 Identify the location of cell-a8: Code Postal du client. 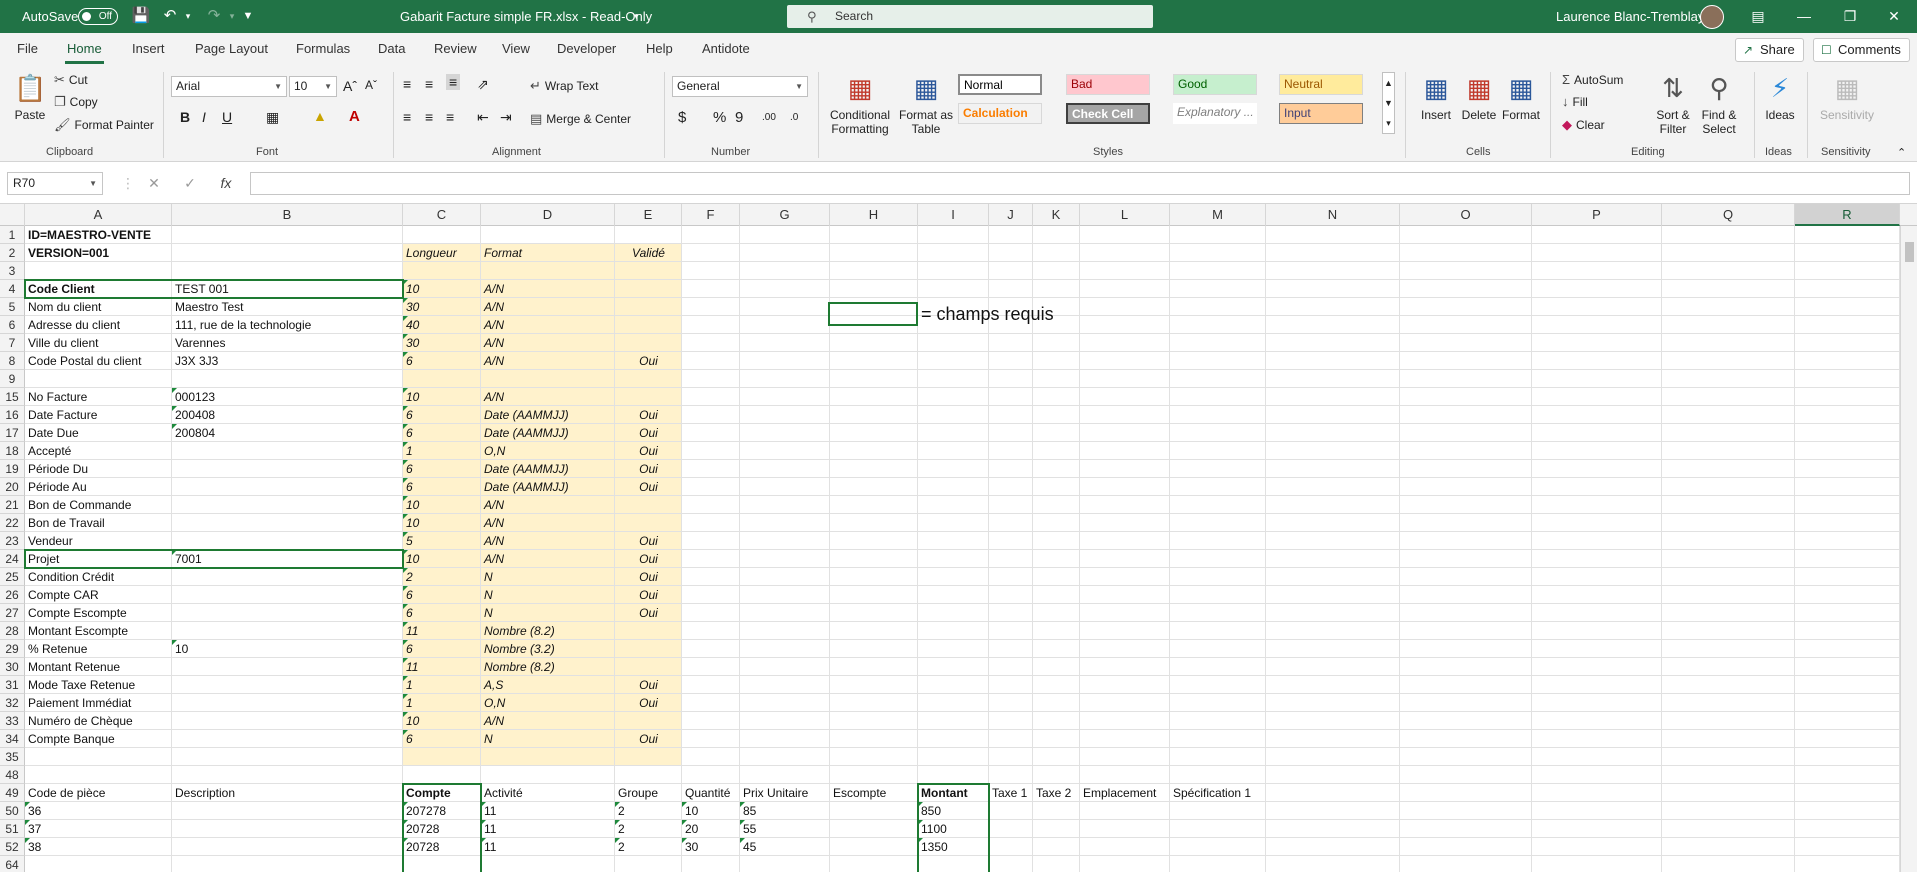
(83, 361).